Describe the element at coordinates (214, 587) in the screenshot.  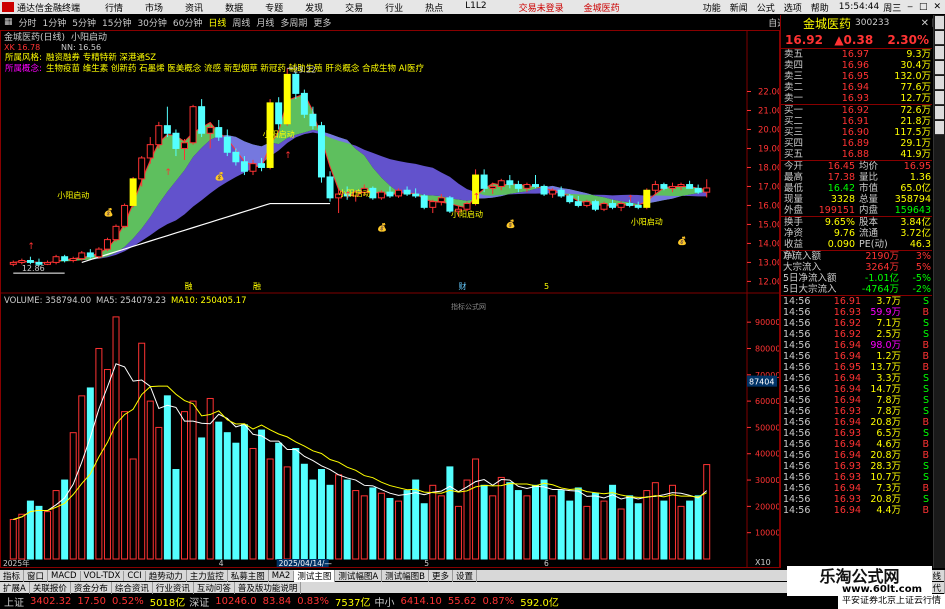
I see `info-tab: 互动问答` at that location.